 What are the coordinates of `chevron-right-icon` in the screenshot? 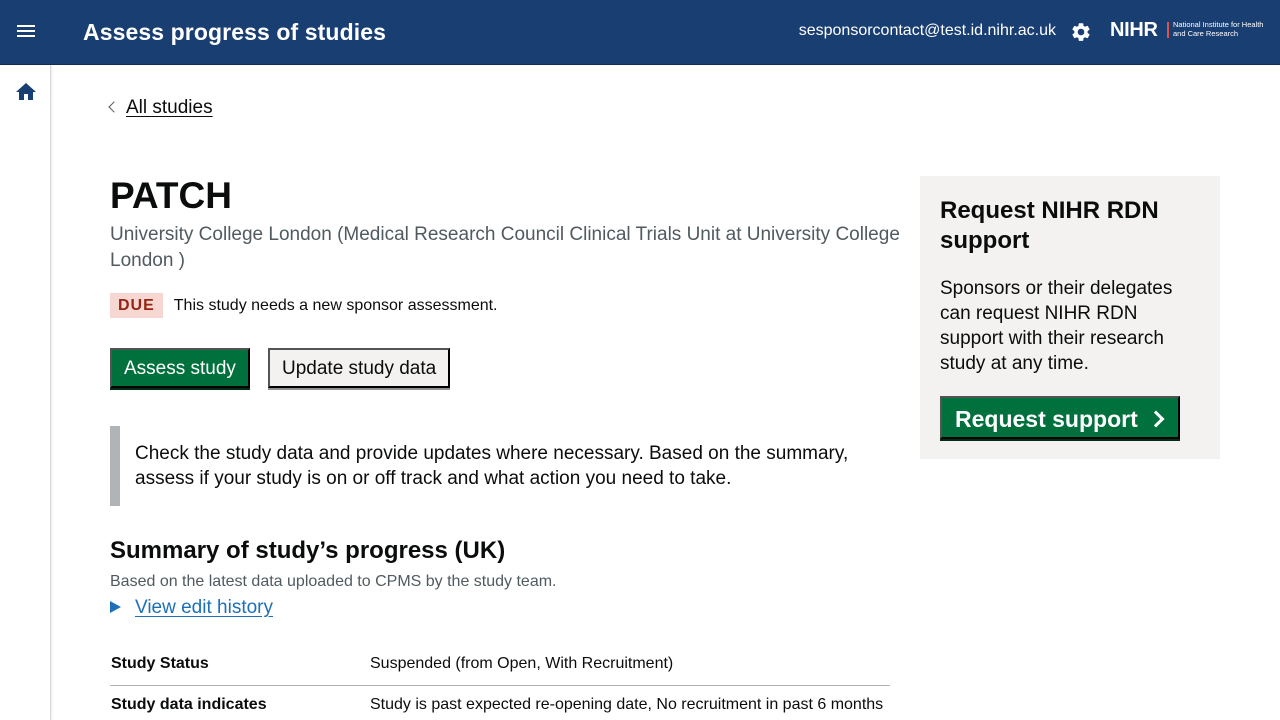 It's located at (1156, 419).